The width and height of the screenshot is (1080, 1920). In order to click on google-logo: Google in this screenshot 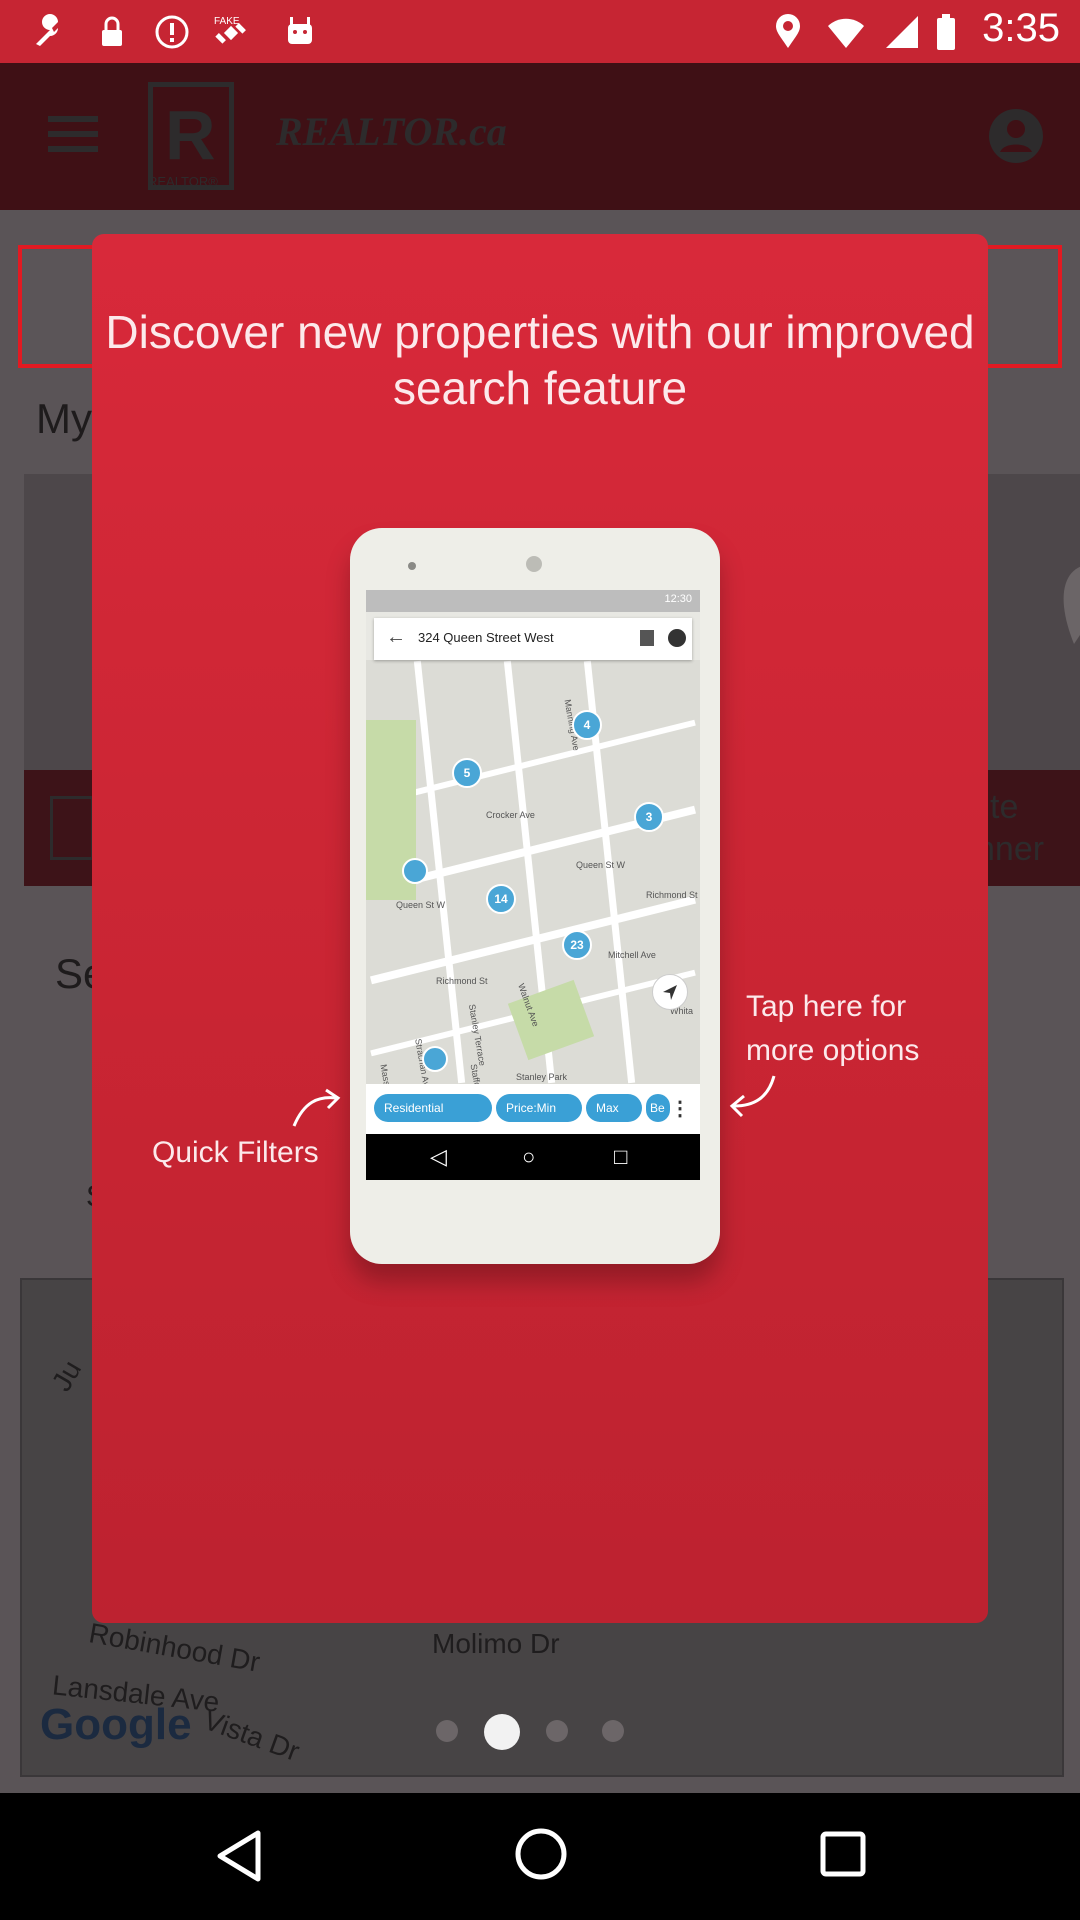, I will do `click(116, 1724)`.